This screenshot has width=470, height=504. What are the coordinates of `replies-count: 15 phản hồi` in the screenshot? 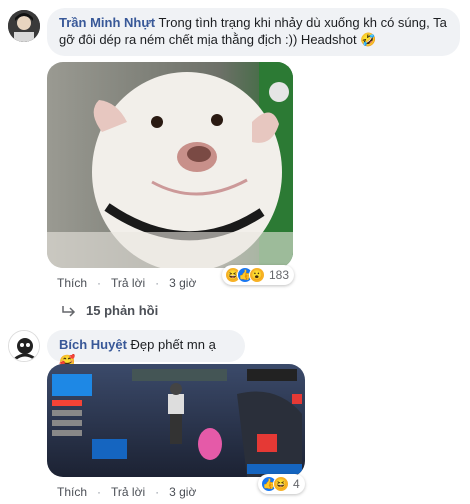 It's located at (122, 310).